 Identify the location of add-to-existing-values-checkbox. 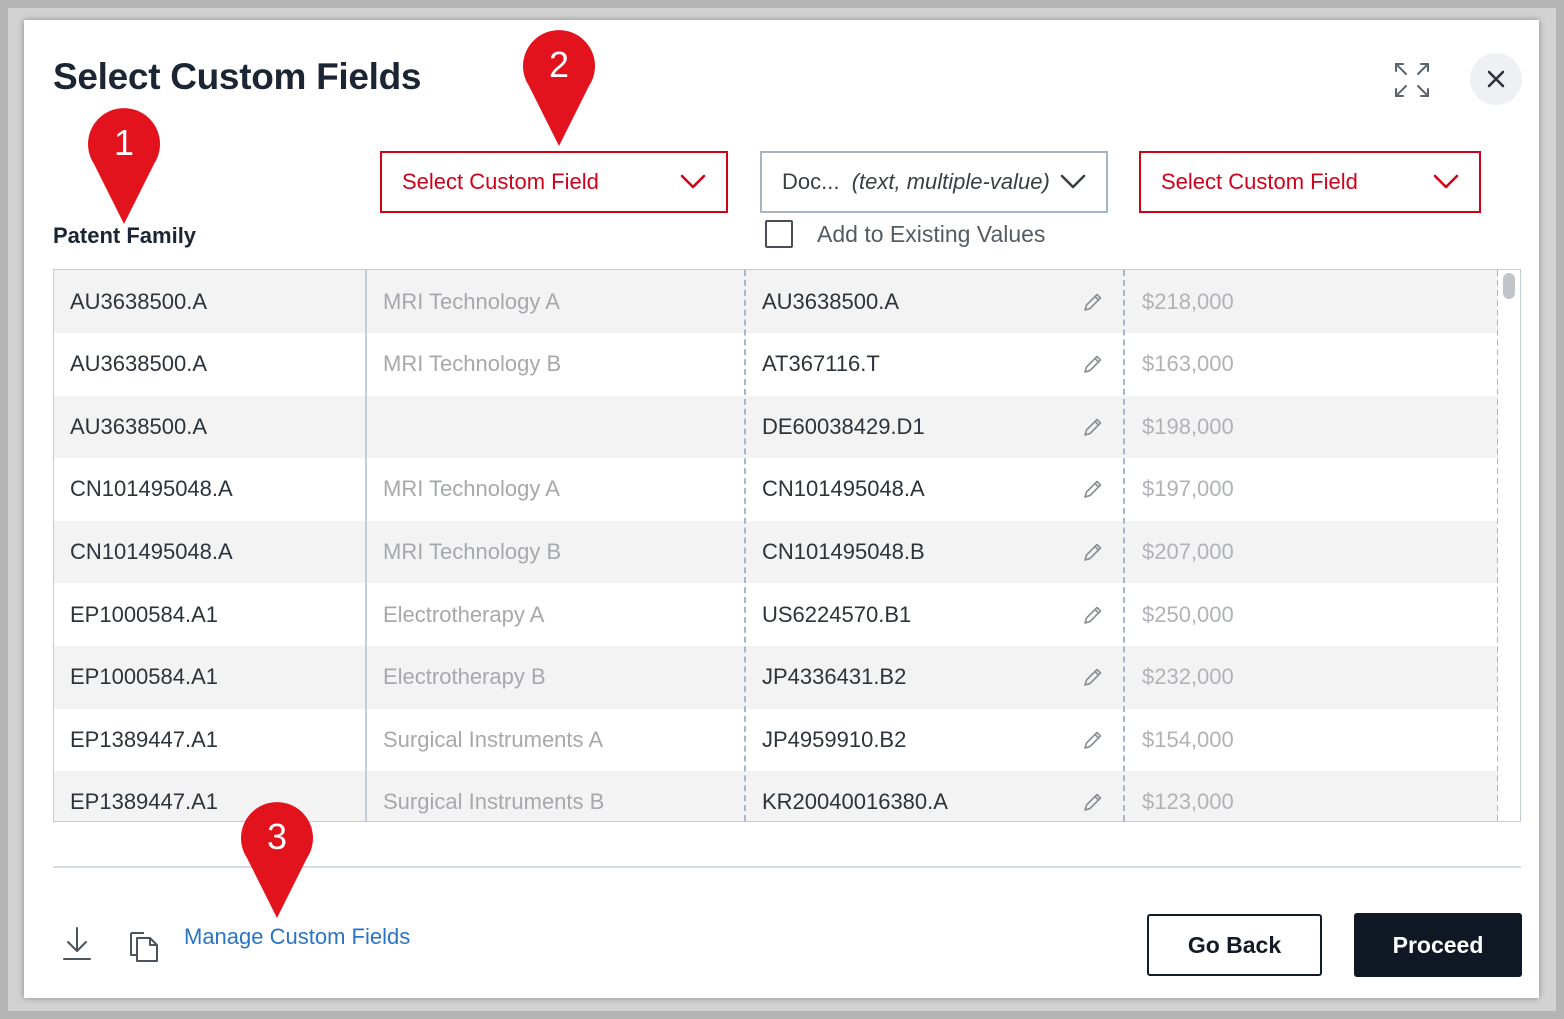
(779, 234).